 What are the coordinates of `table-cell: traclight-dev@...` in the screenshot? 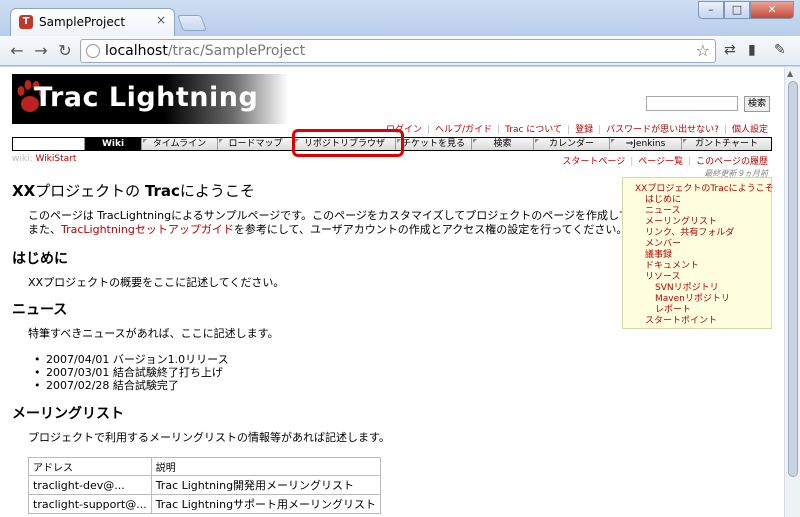 It's located at (90, 485).